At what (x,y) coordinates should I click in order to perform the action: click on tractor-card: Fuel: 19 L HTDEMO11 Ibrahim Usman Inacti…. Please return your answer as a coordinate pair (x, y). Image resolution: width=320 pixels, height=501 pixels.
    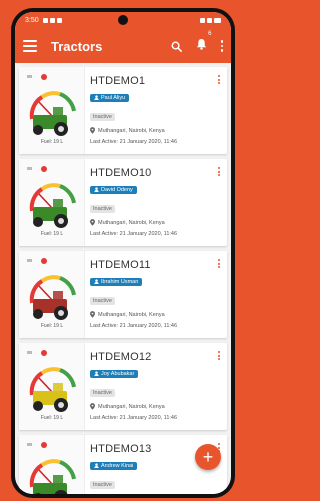
    Looking at the image, I should click on (123, 294).